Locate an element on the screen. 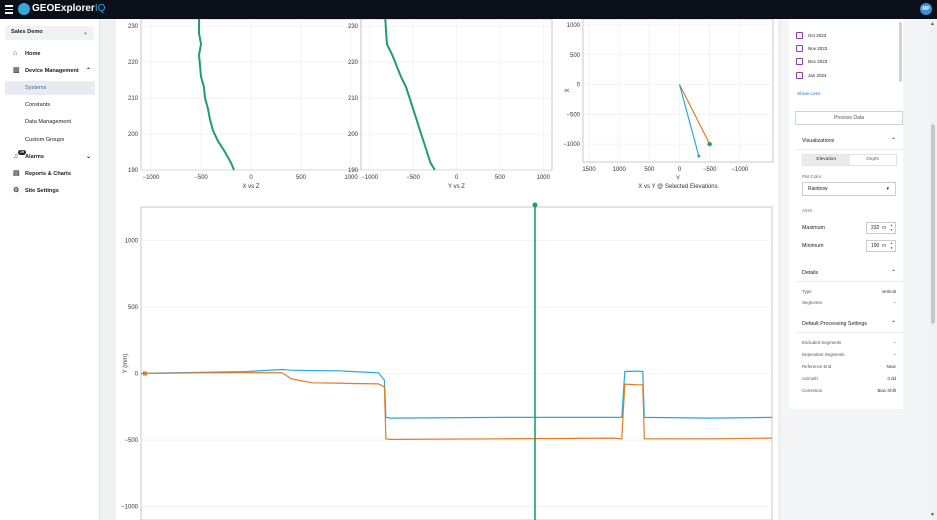 This screenshot has height=520, width=937. org-selector: Sales Demo ⌄ is located at coordinates (49, 33).